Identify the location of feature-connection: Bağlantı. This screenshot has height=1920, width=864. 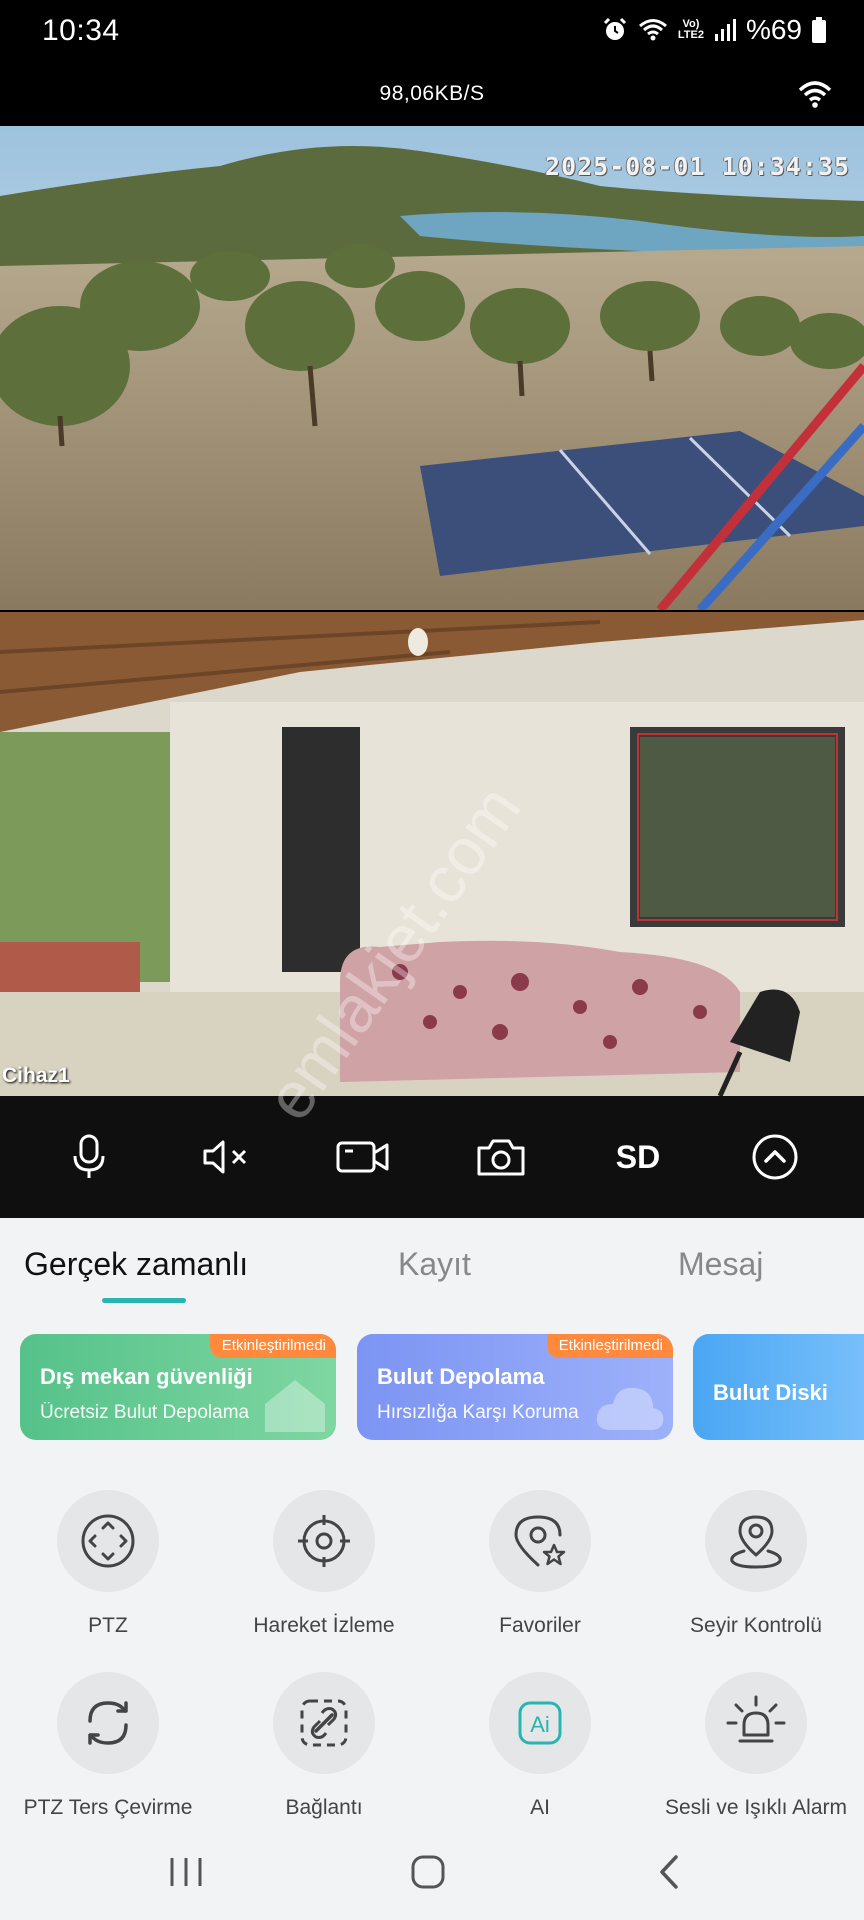
(324, 1746).